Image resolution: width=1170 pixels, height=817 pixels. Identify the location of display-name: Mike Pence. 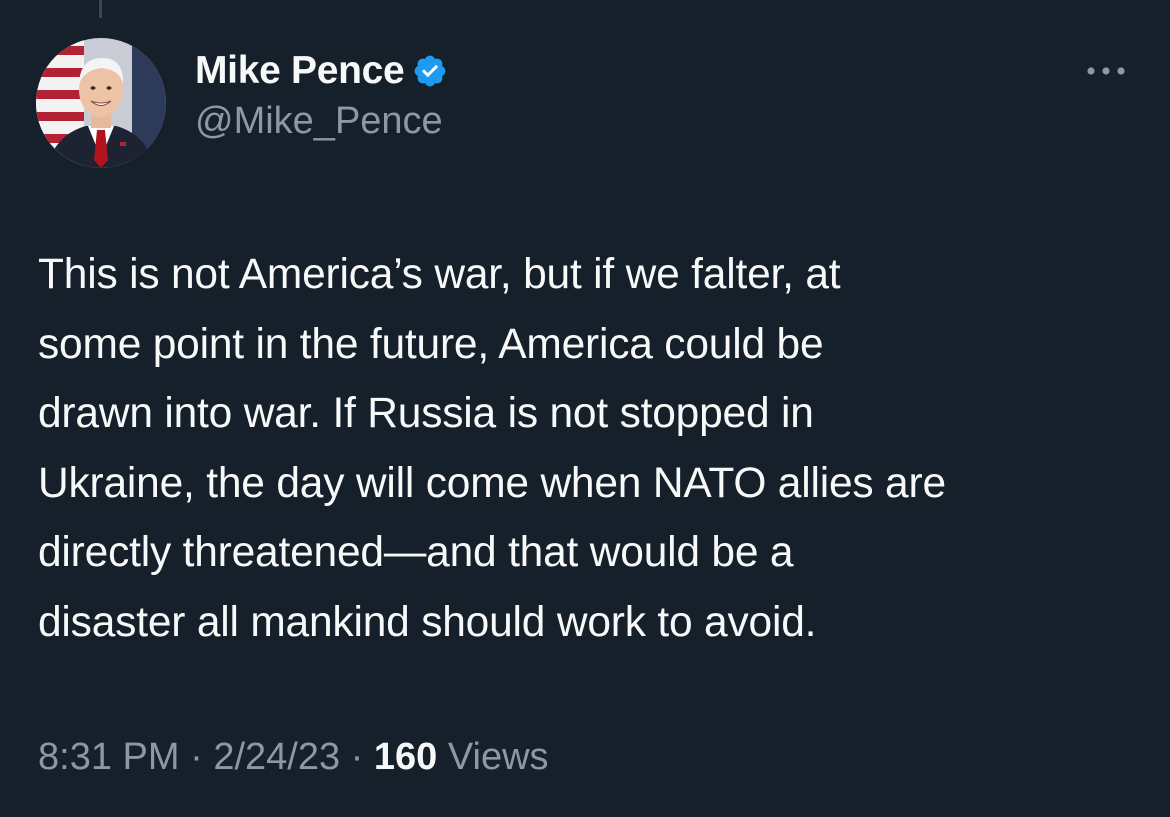
(300, 71).